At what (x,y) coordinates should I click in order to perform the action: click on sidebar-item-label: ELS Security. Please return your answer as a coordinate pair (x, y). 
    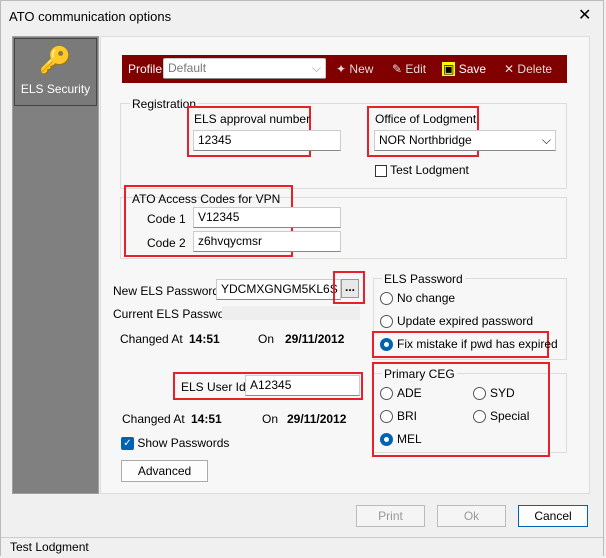
    Looking at the image, I should click on (55, 89).